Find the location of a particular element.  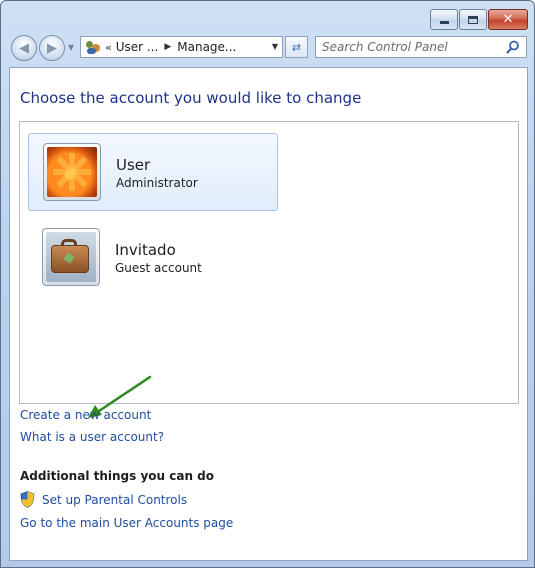

search-icon is located at coordinates (513, 47).